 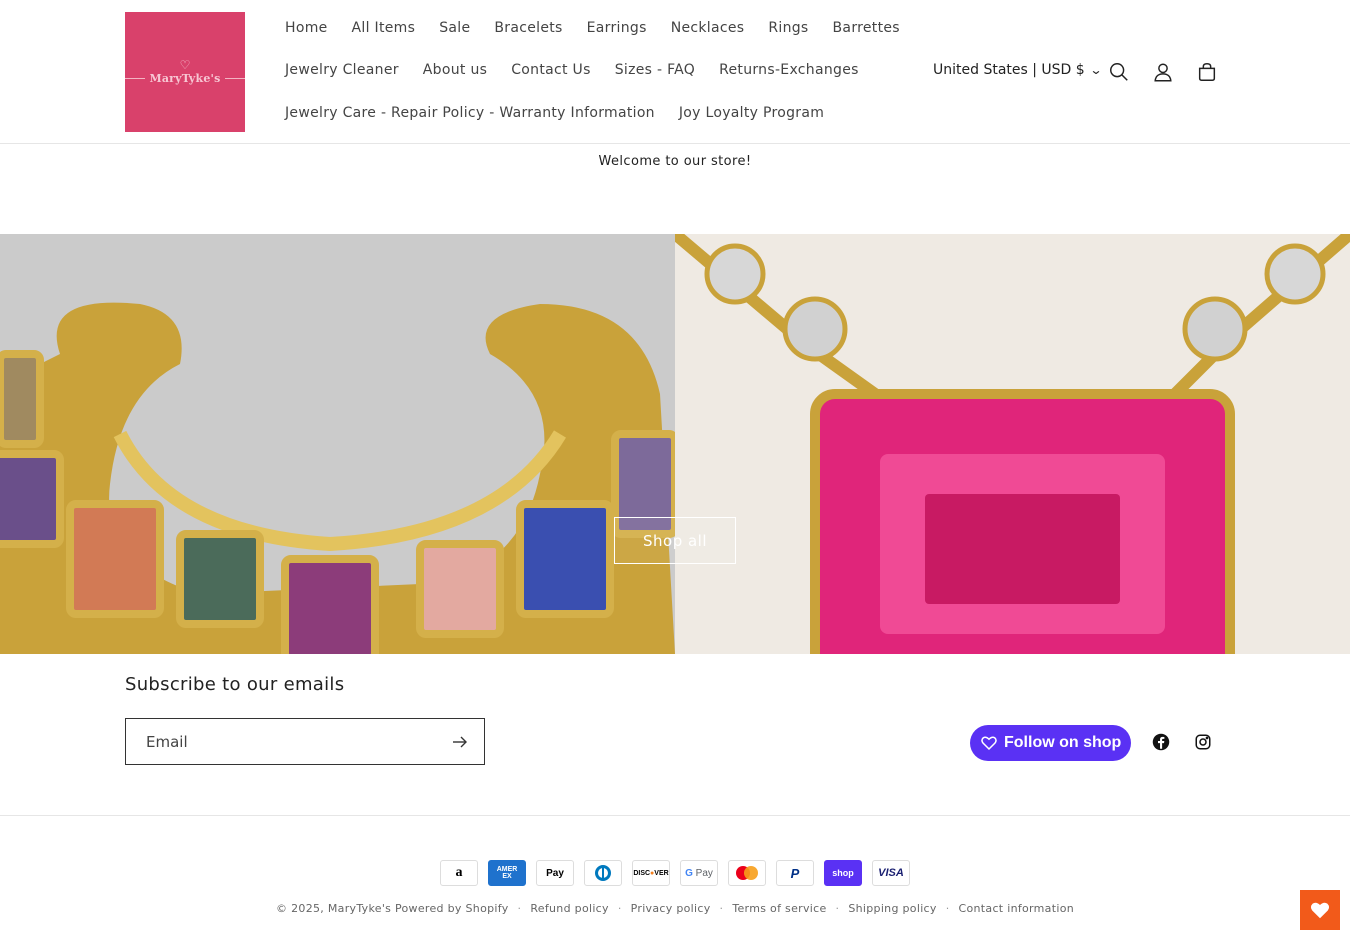 What do you see at coordinates (550, 70) in the screenshot?
I see `nav-contact-us: Contact Us` at bounding box center [550, 70].